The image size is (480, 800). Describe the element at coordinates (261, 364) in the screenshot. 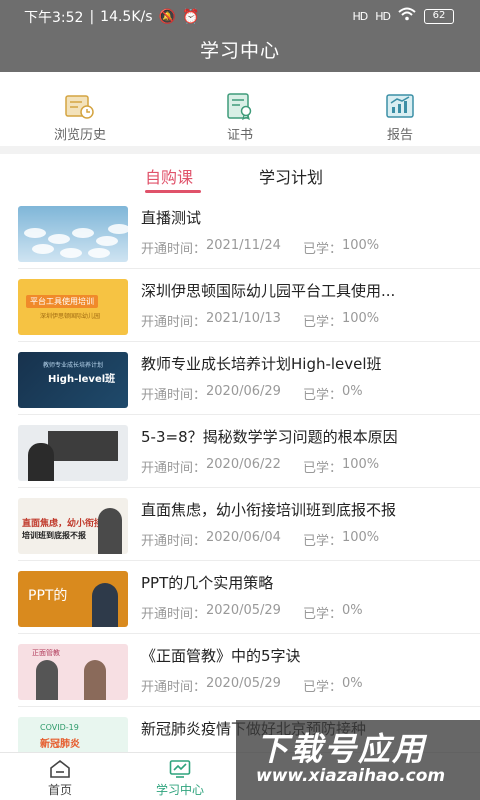

I see `course-title: 教师专业成长培养计划High-level班` at that location.